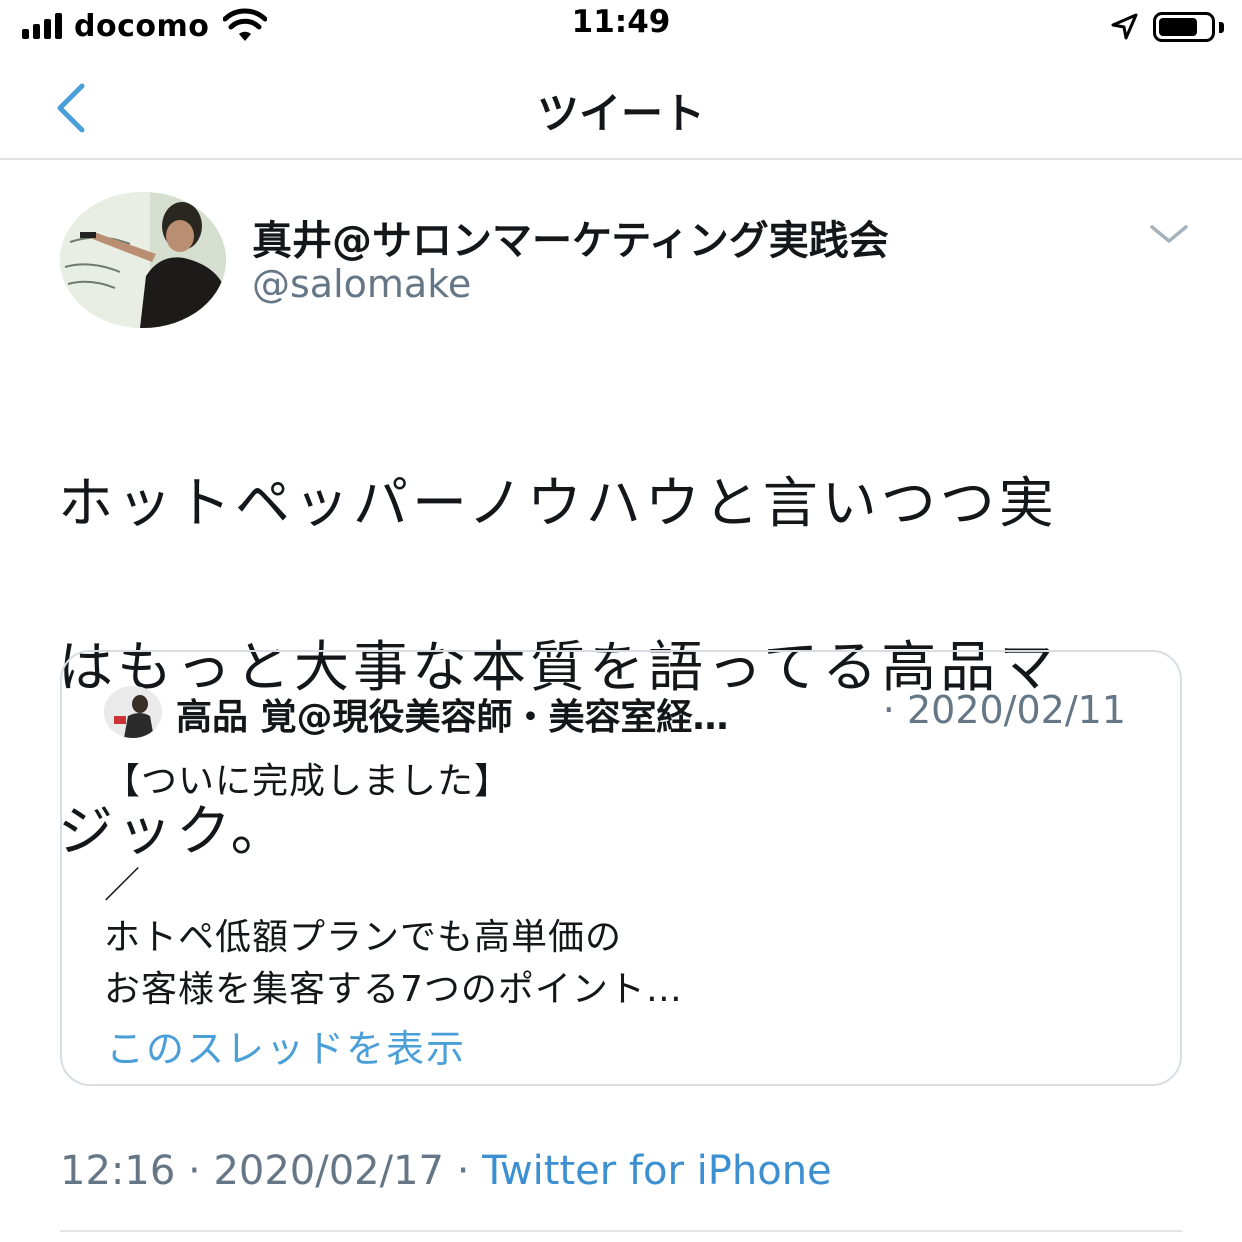 The image size is (1242, 1242). What do you see at coordinates (308, 781) in the screenshot?
I see `quoted-text-line: 【ついに完成しました】` at bounding box center [308, 781].